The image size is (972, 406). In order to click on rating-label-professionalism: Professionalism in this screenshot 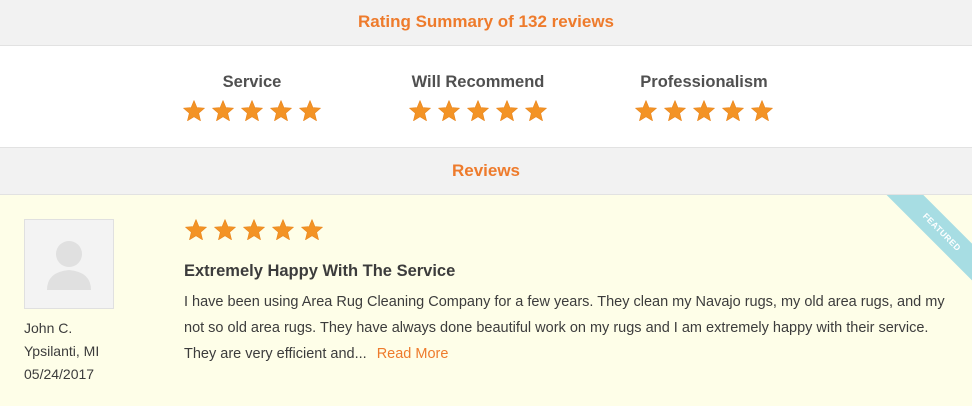, I will do `click(704, 82)`.